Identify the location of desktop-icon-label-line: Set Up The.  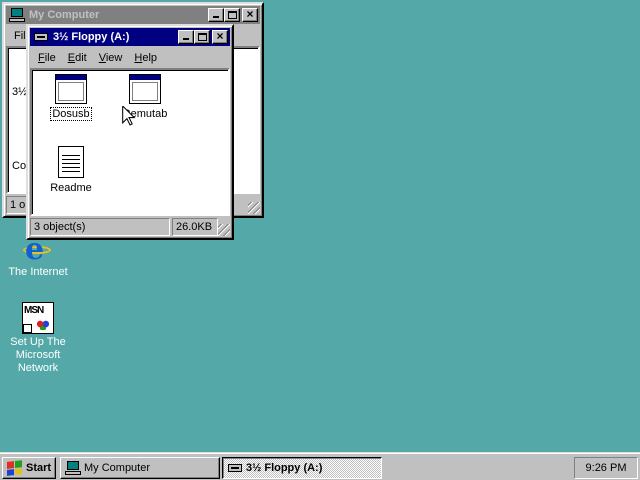
(38, 342).